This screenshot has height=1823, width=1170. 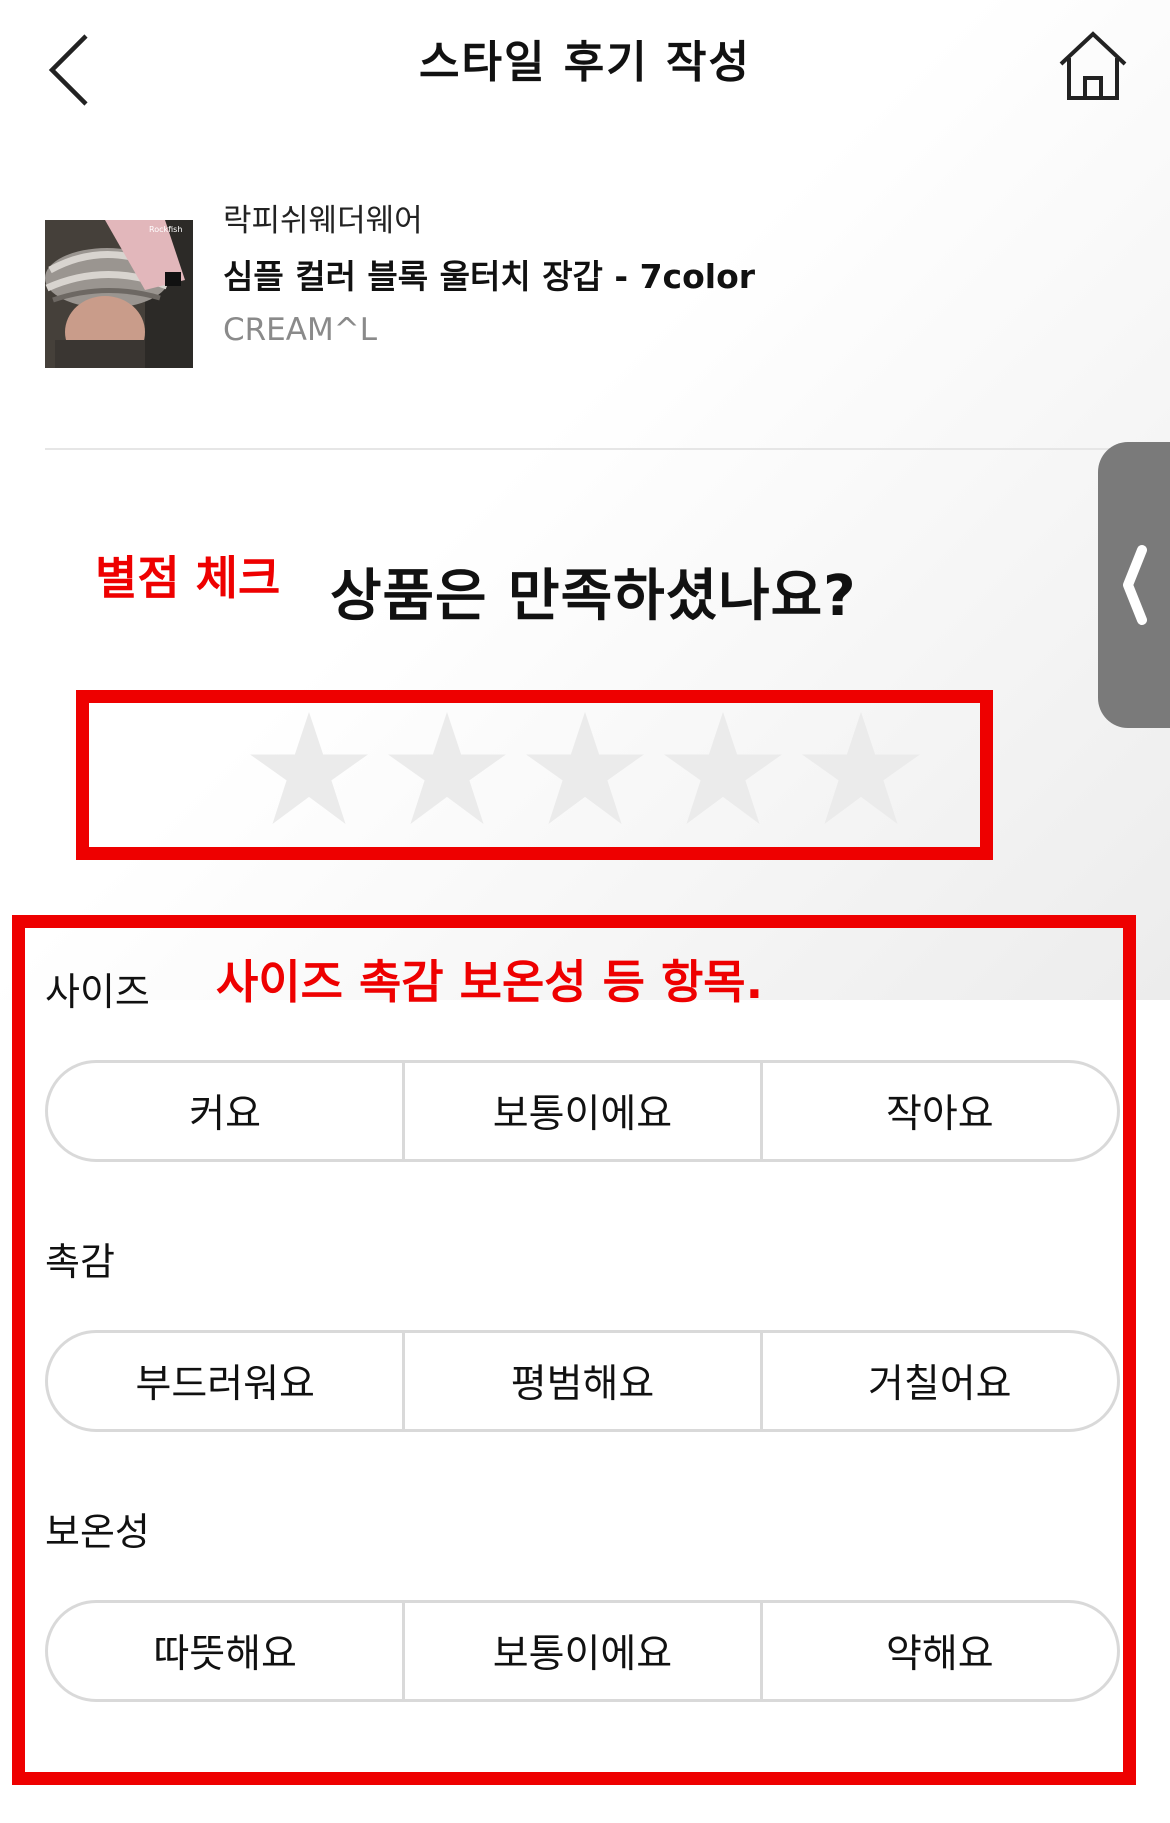 What do you see at coordinates (227, 1381) in the screenshot?
I see `texture-option-soft: 부드러워요` at bounding box center [227, 1381].